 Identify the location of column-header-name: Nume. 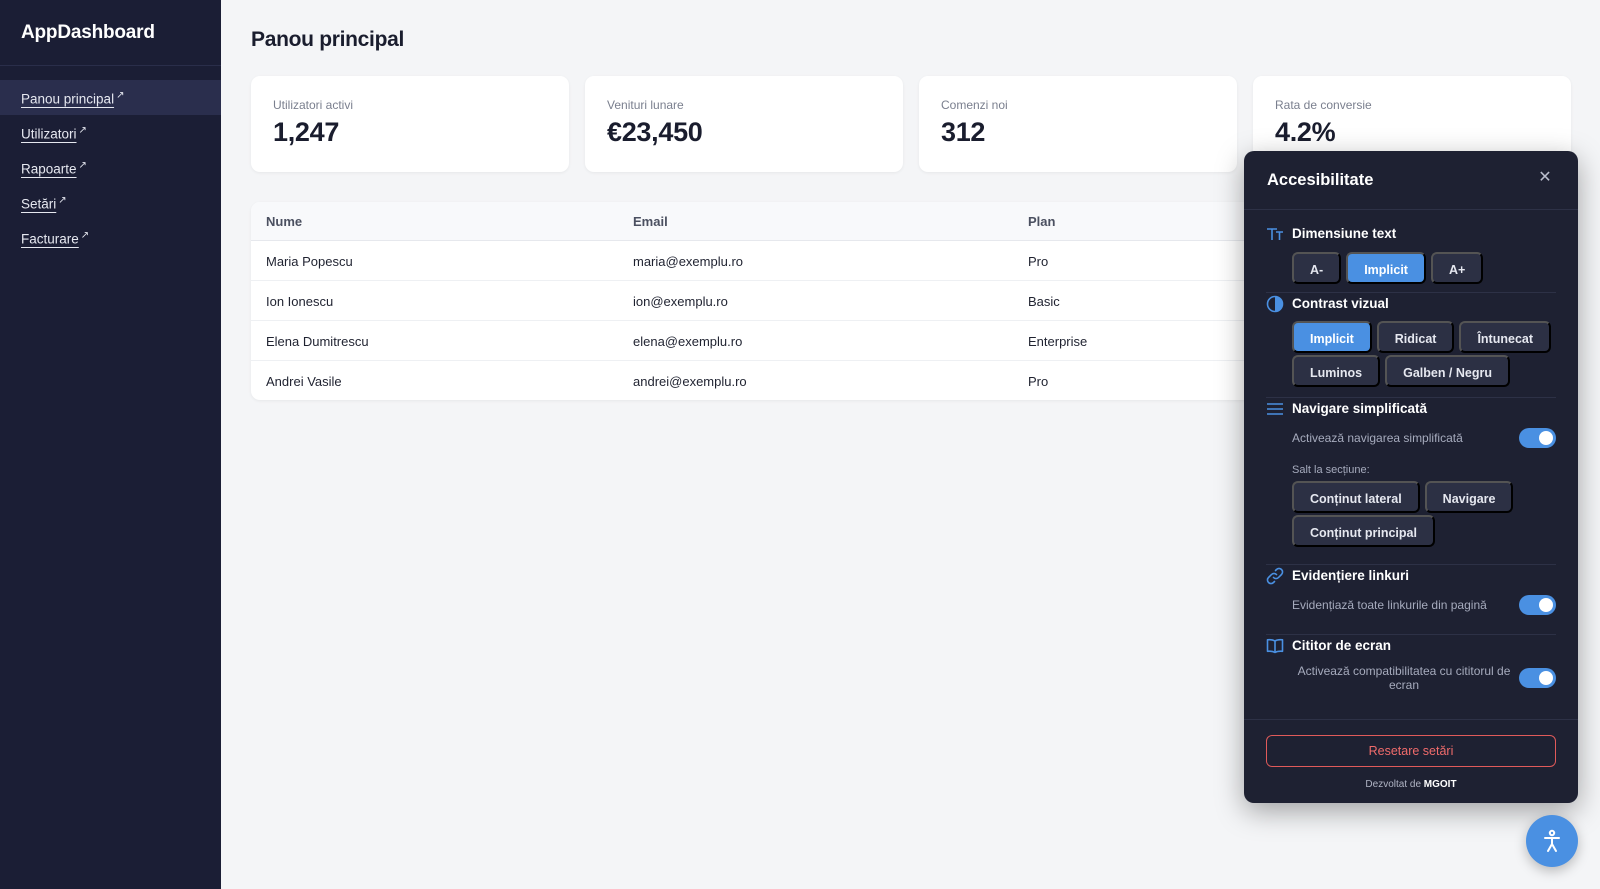
(284, 221).